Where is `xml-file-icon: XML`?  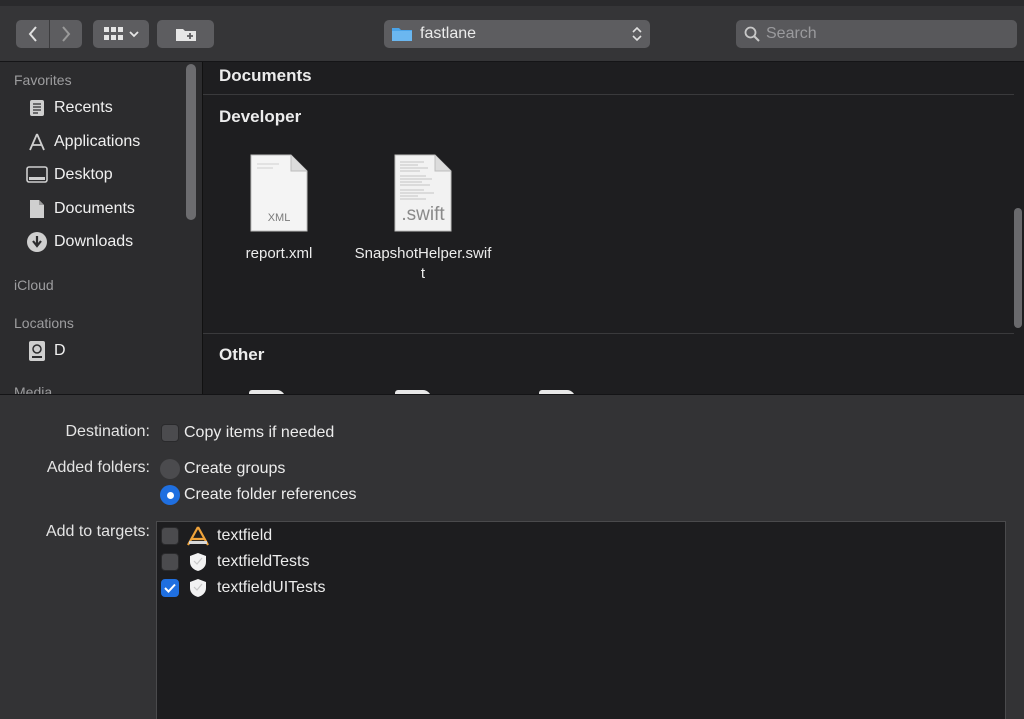 xml-file-icon: XML is located at coordinates (279, 193).